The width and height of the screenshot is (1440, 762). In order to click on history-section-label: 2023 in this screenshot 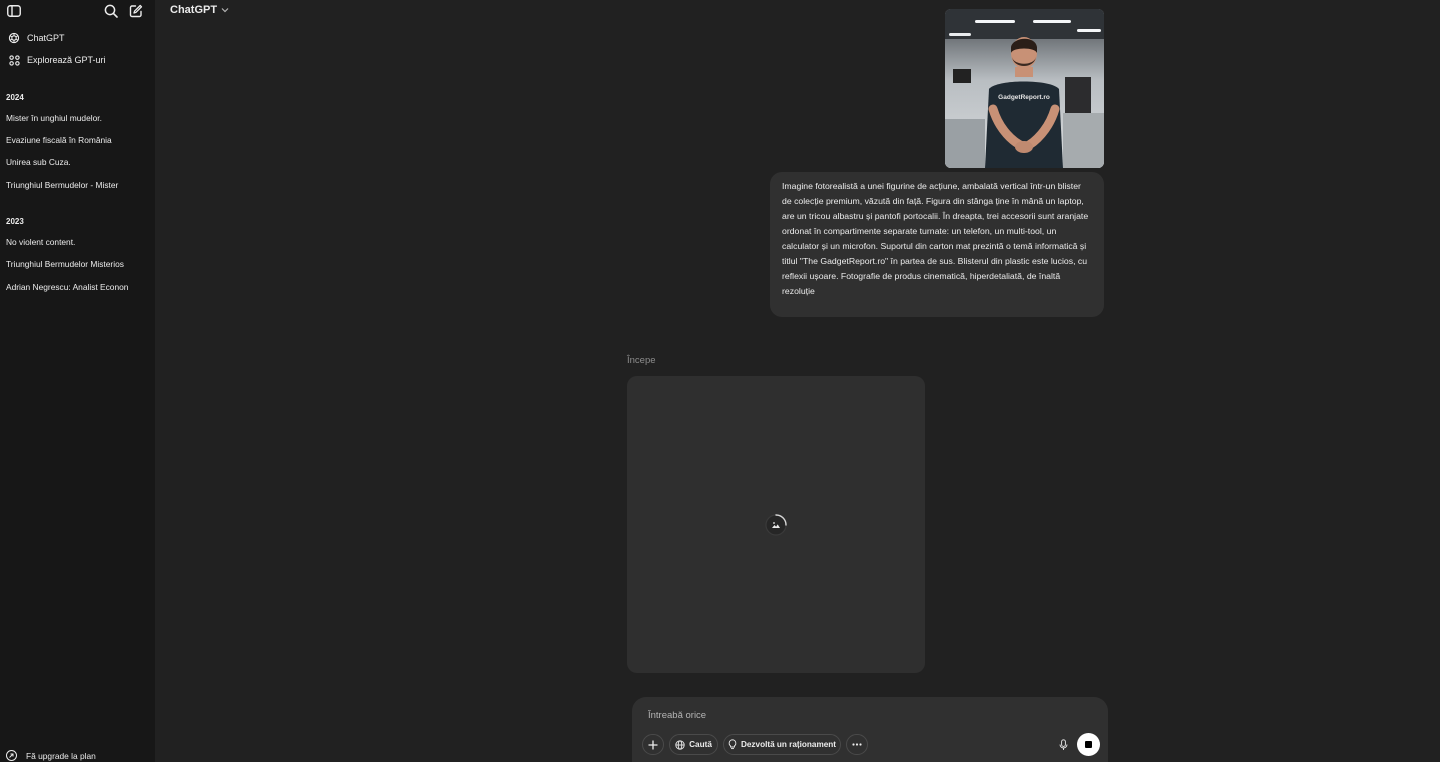, I will do `click(15, 221)`.